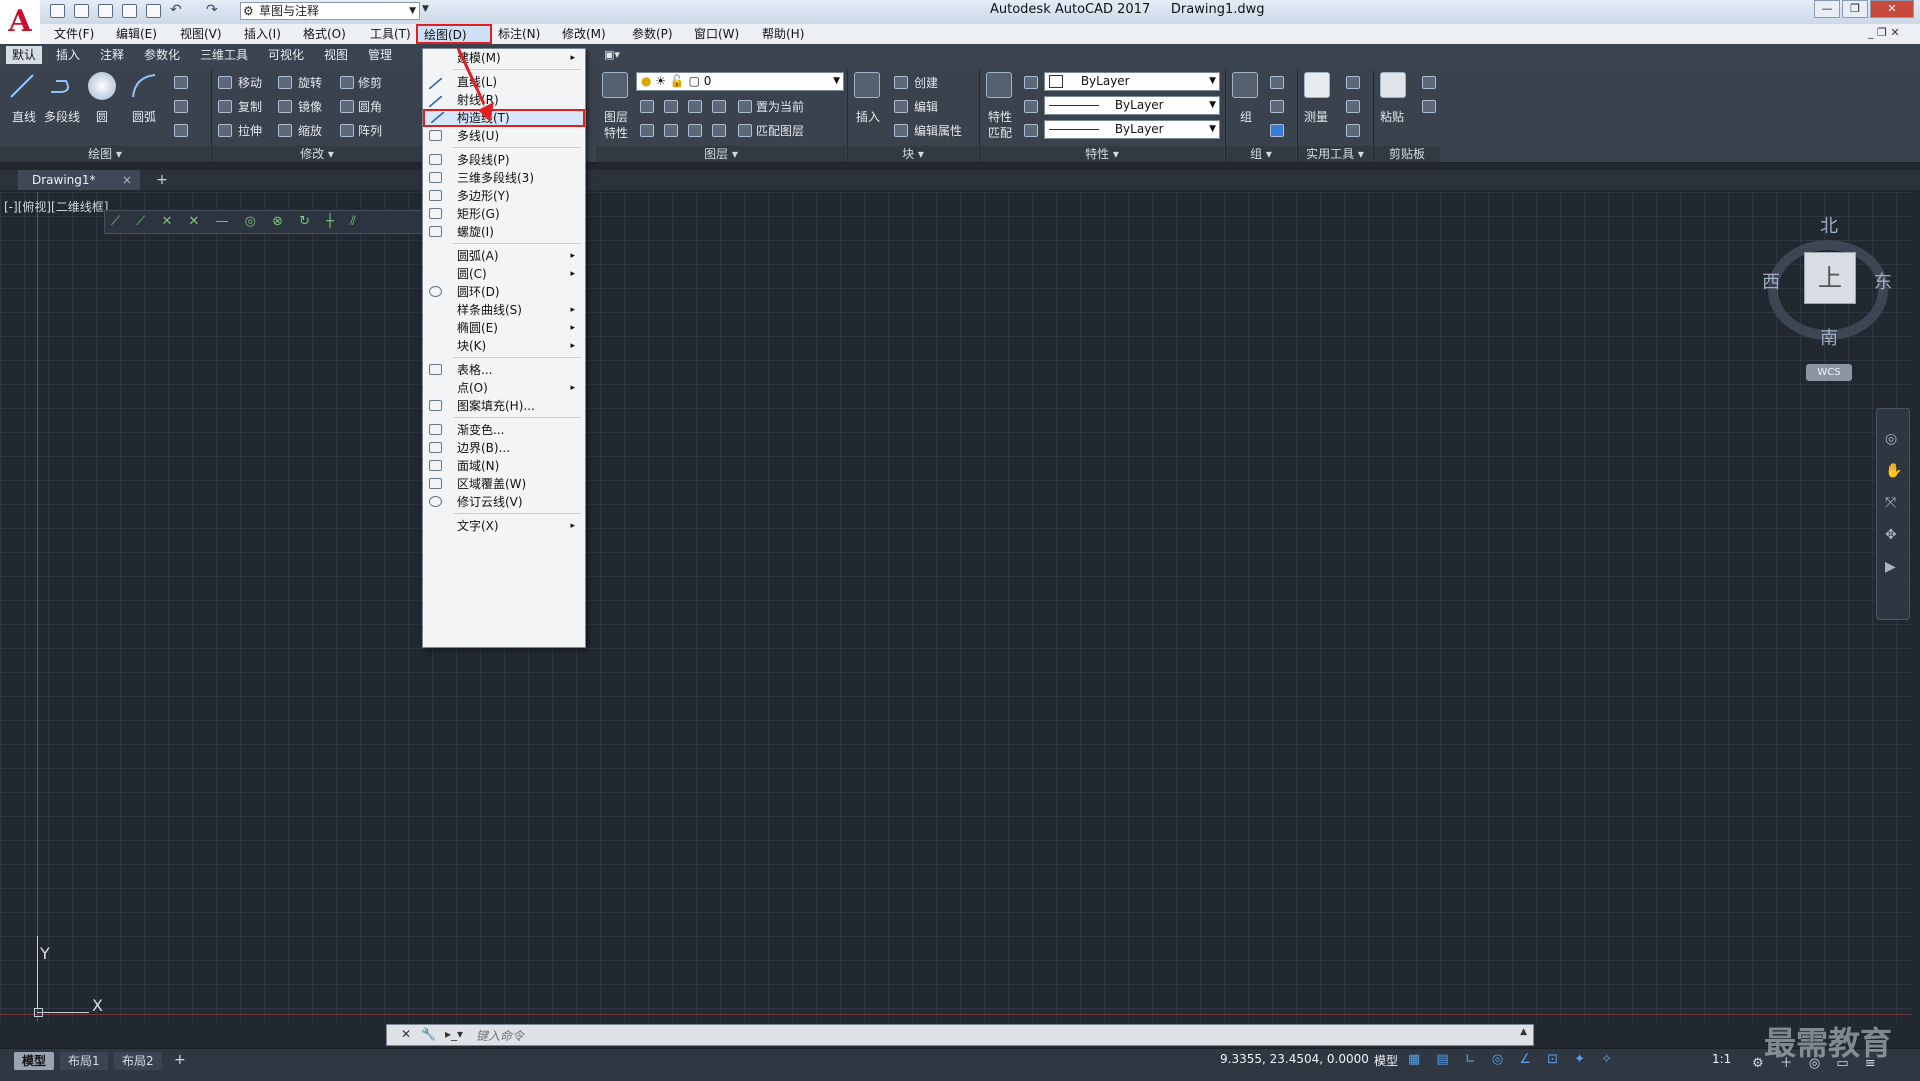 The width and height of the screenshot is (1920, 1081). I want to click on stretch-button: 拉伸, so click(250, 130).